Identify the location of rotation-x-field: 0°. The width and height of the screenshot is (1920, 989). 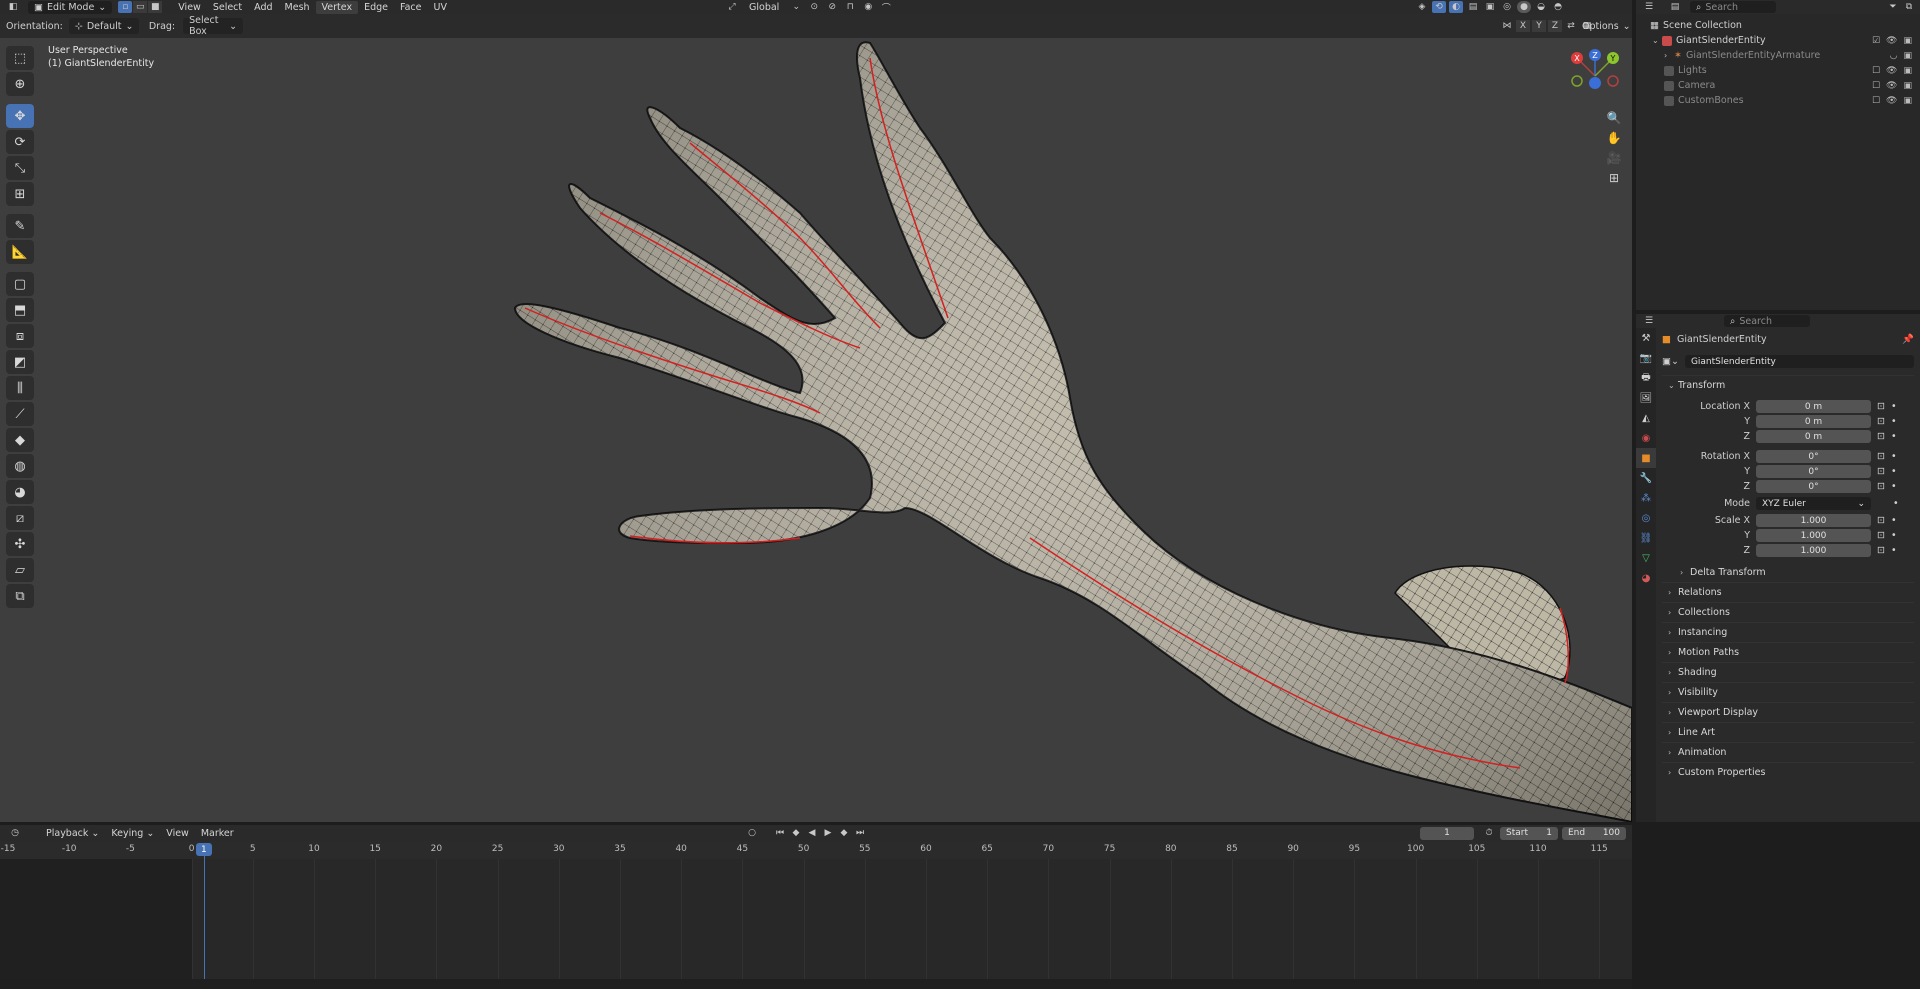
(1813, 456).